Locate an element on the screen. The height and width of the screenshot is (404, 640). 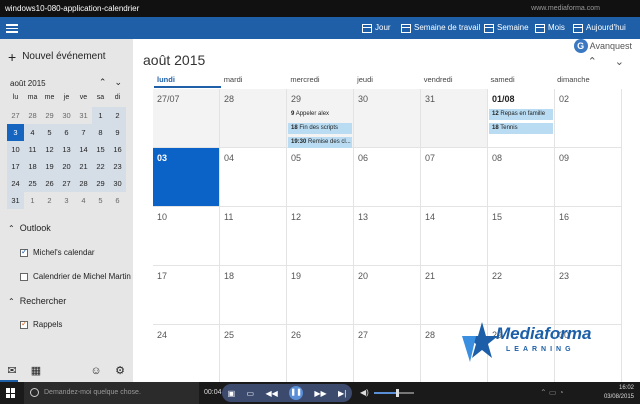
day-cell: 14 is located at coordinates (454, 236).